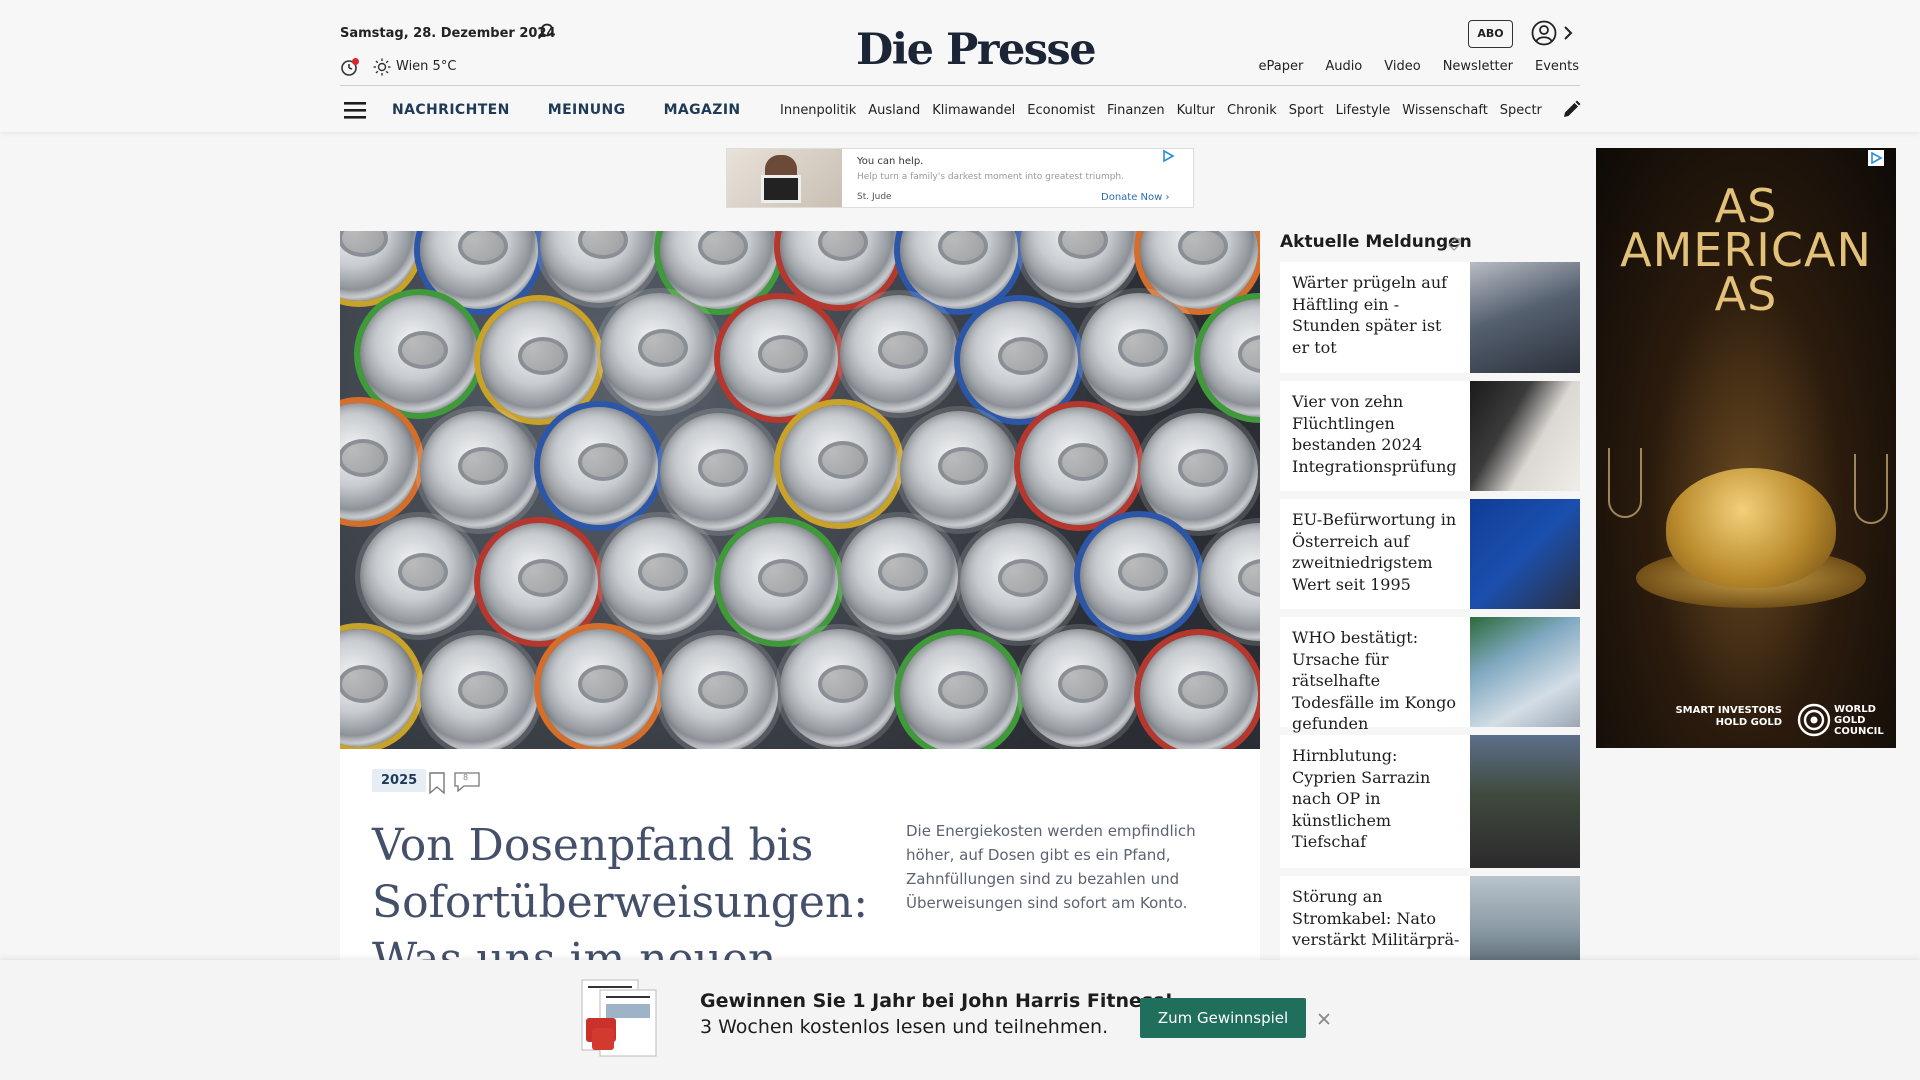  Describe the element at coordinates (874, 197) in the screenshot. I see `ad-sponsor: St. Jude` at that location.